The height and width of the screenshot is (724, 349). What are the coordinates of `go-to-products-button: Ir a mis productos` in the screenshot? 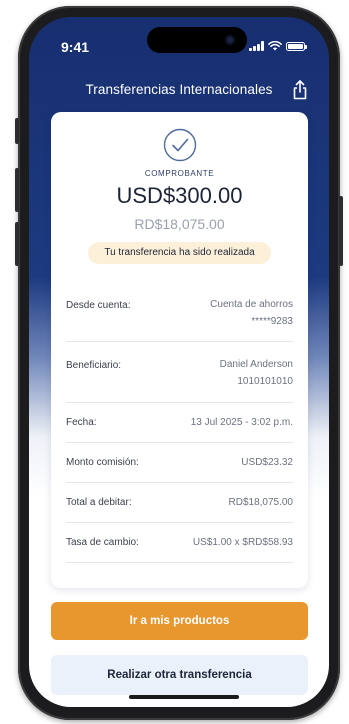 It's located at (179, 621).